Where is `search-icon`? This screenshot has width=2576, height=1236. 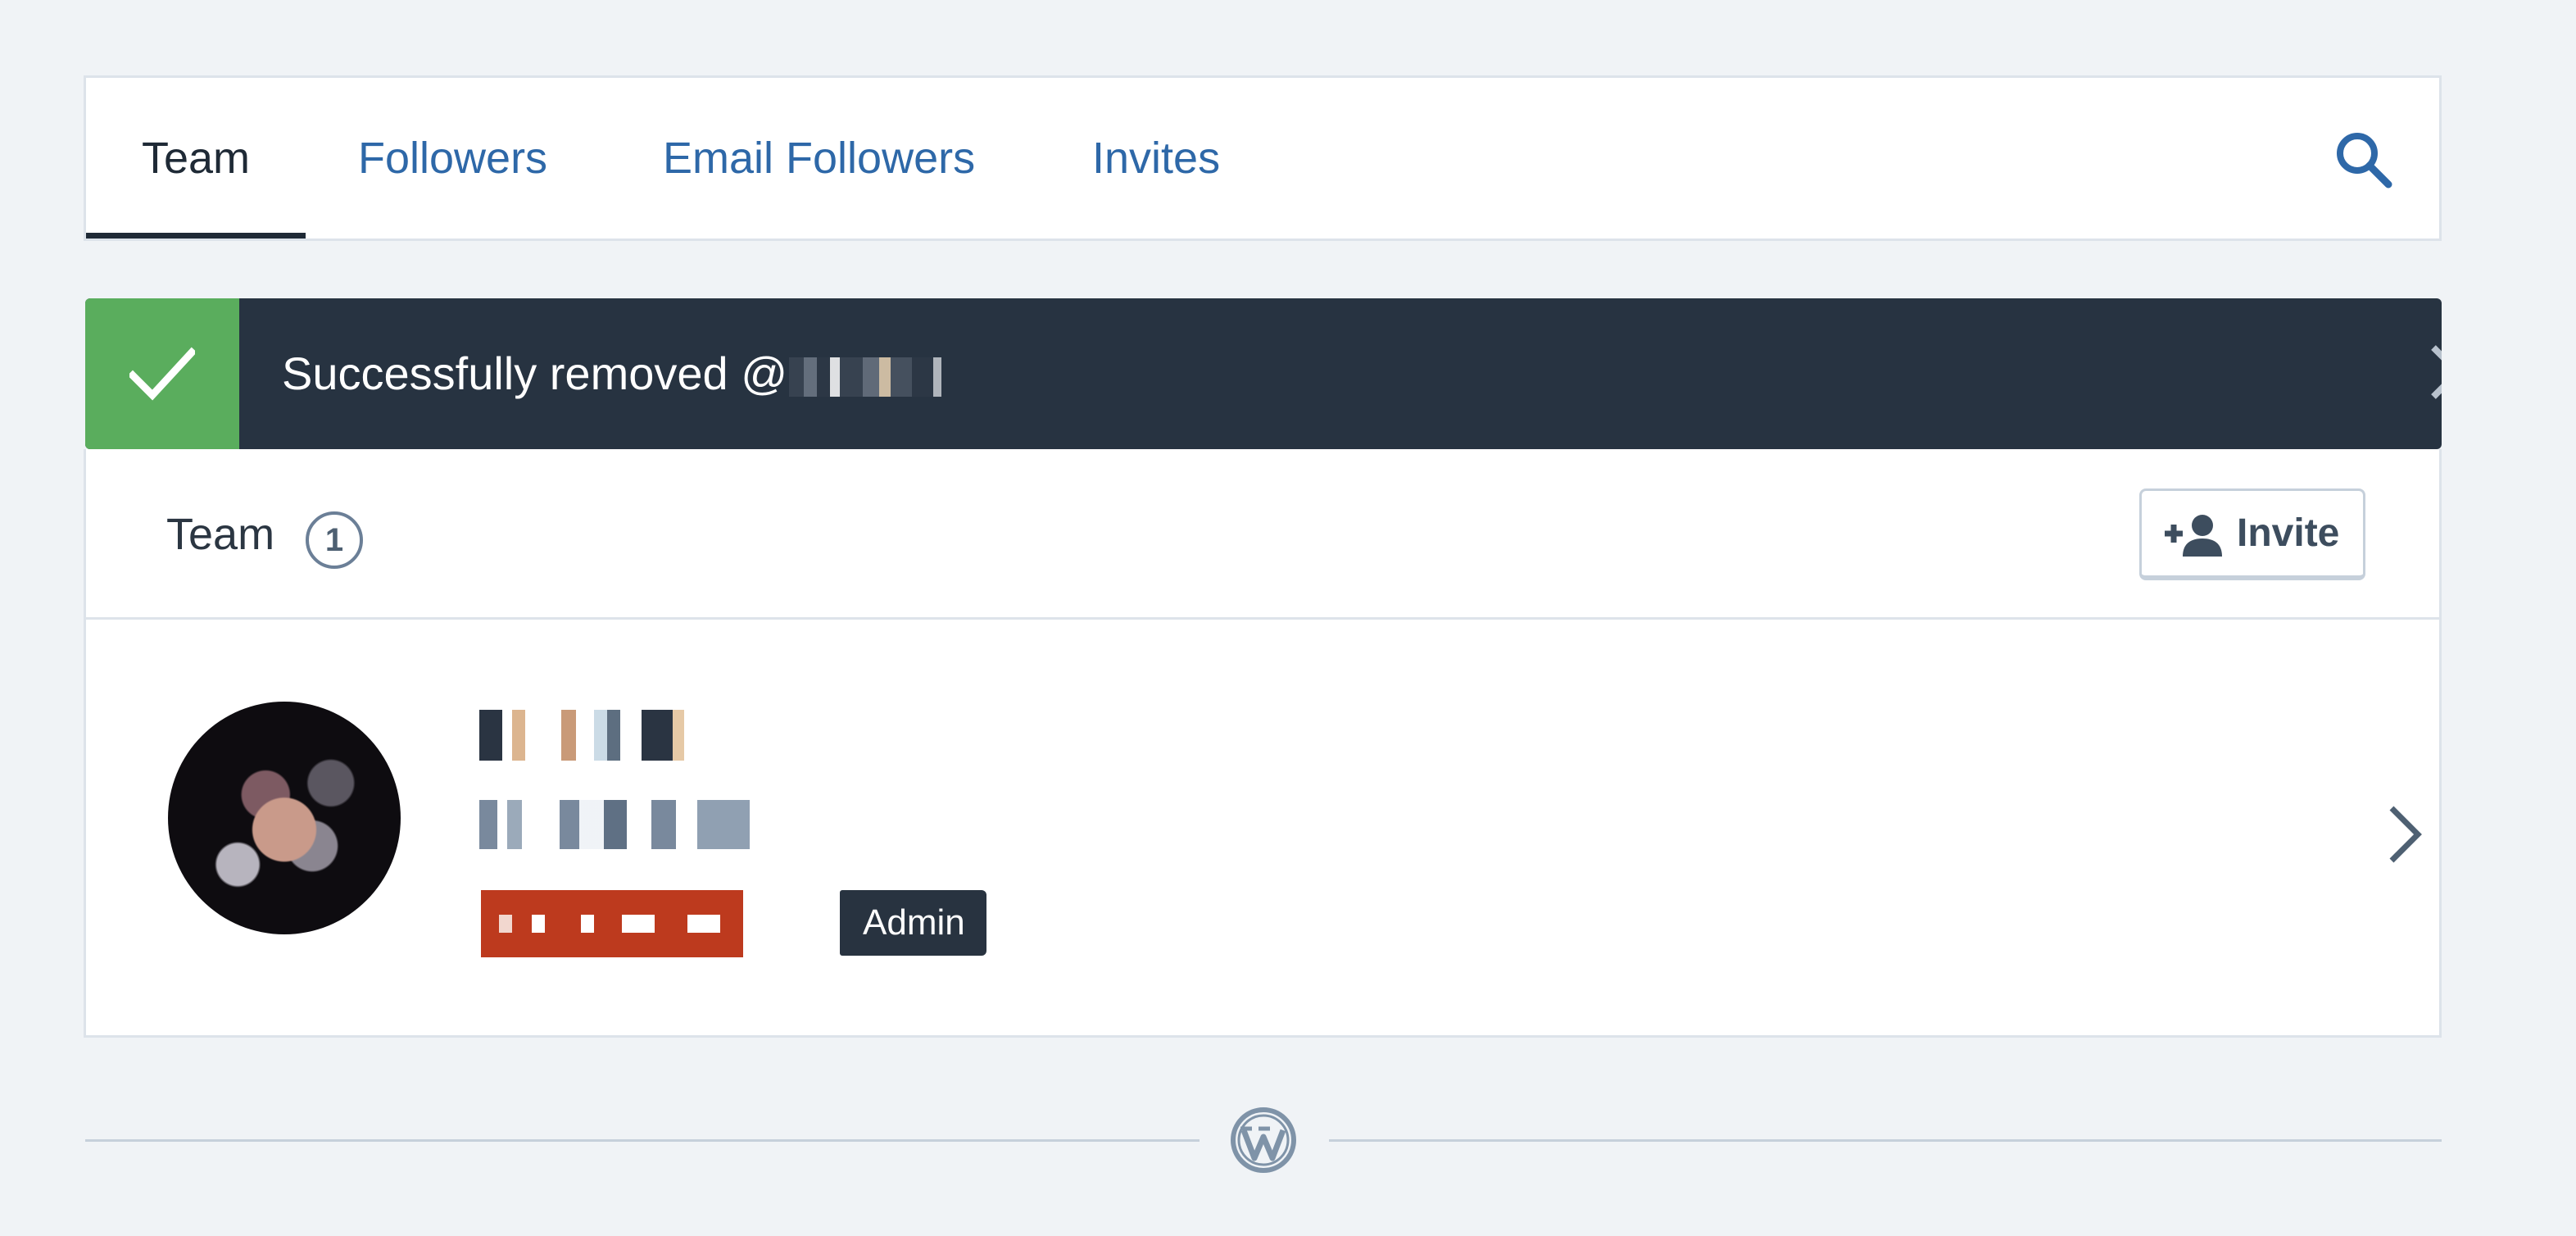
search-icon is located at coordinates (2364, 161).